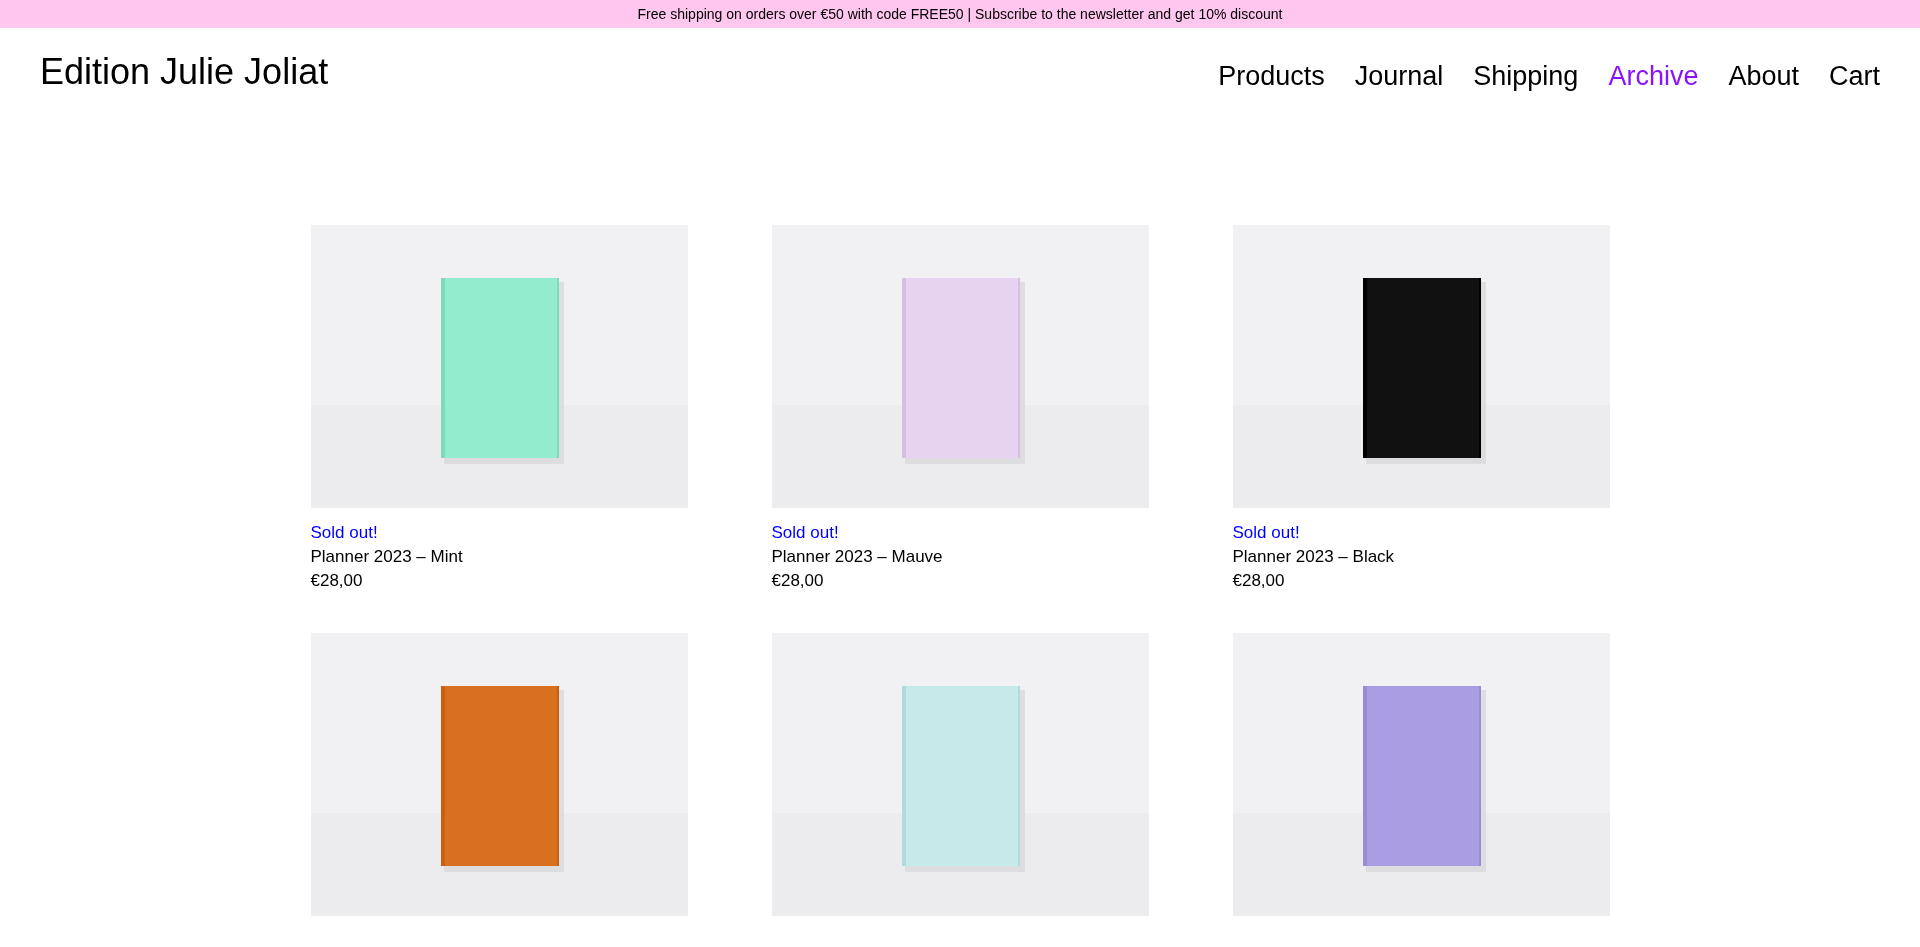  What do you see at coordinates (1271, 76) in the screenshot?
I see `nav-link: Products` at bounding box center [1271, 76].